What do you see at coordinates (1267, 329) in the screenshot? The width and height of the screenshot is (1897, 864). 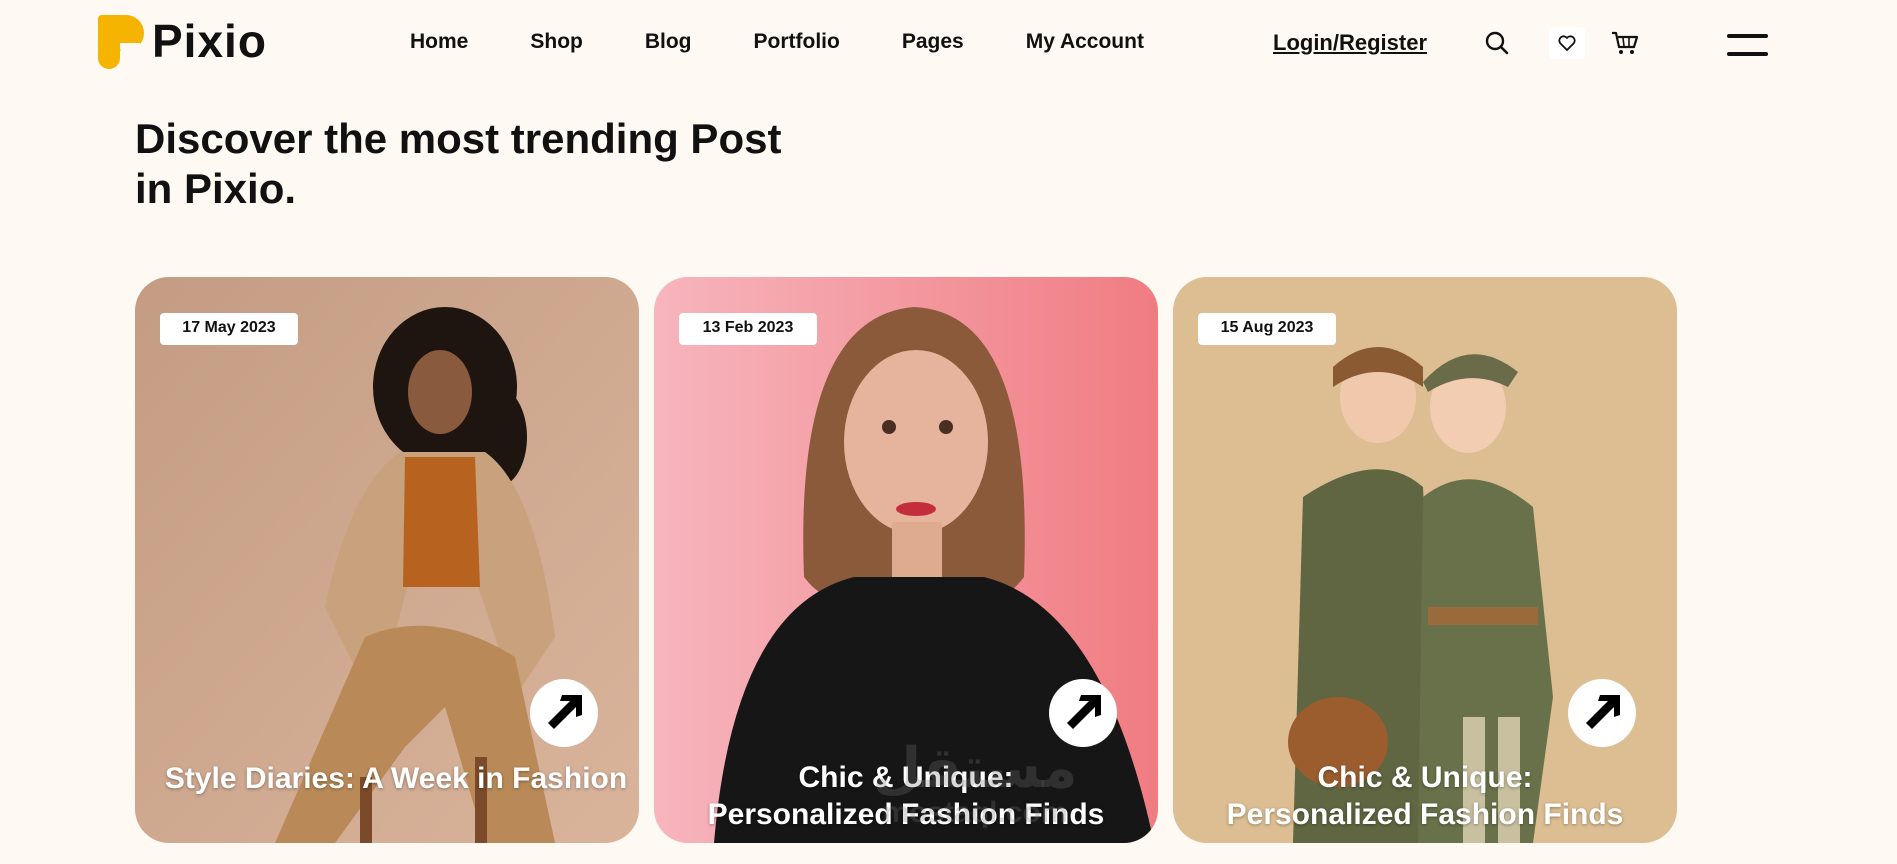 I see `post-date-badge: 15 Aug 2023` at bounding box center [1267, 329].